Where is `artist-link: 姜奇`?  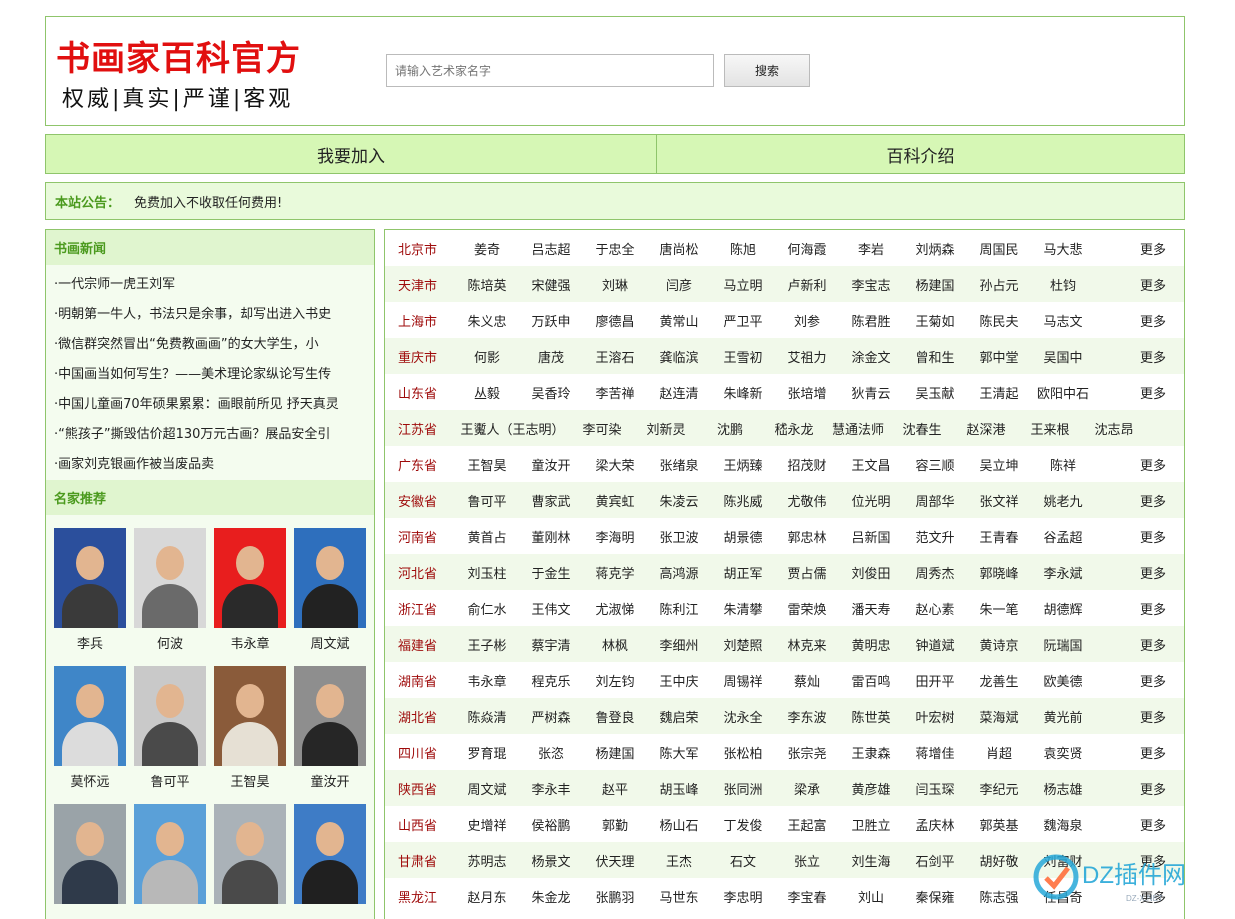
artist-link: 姜奇 is located at coordinates (487, 248).